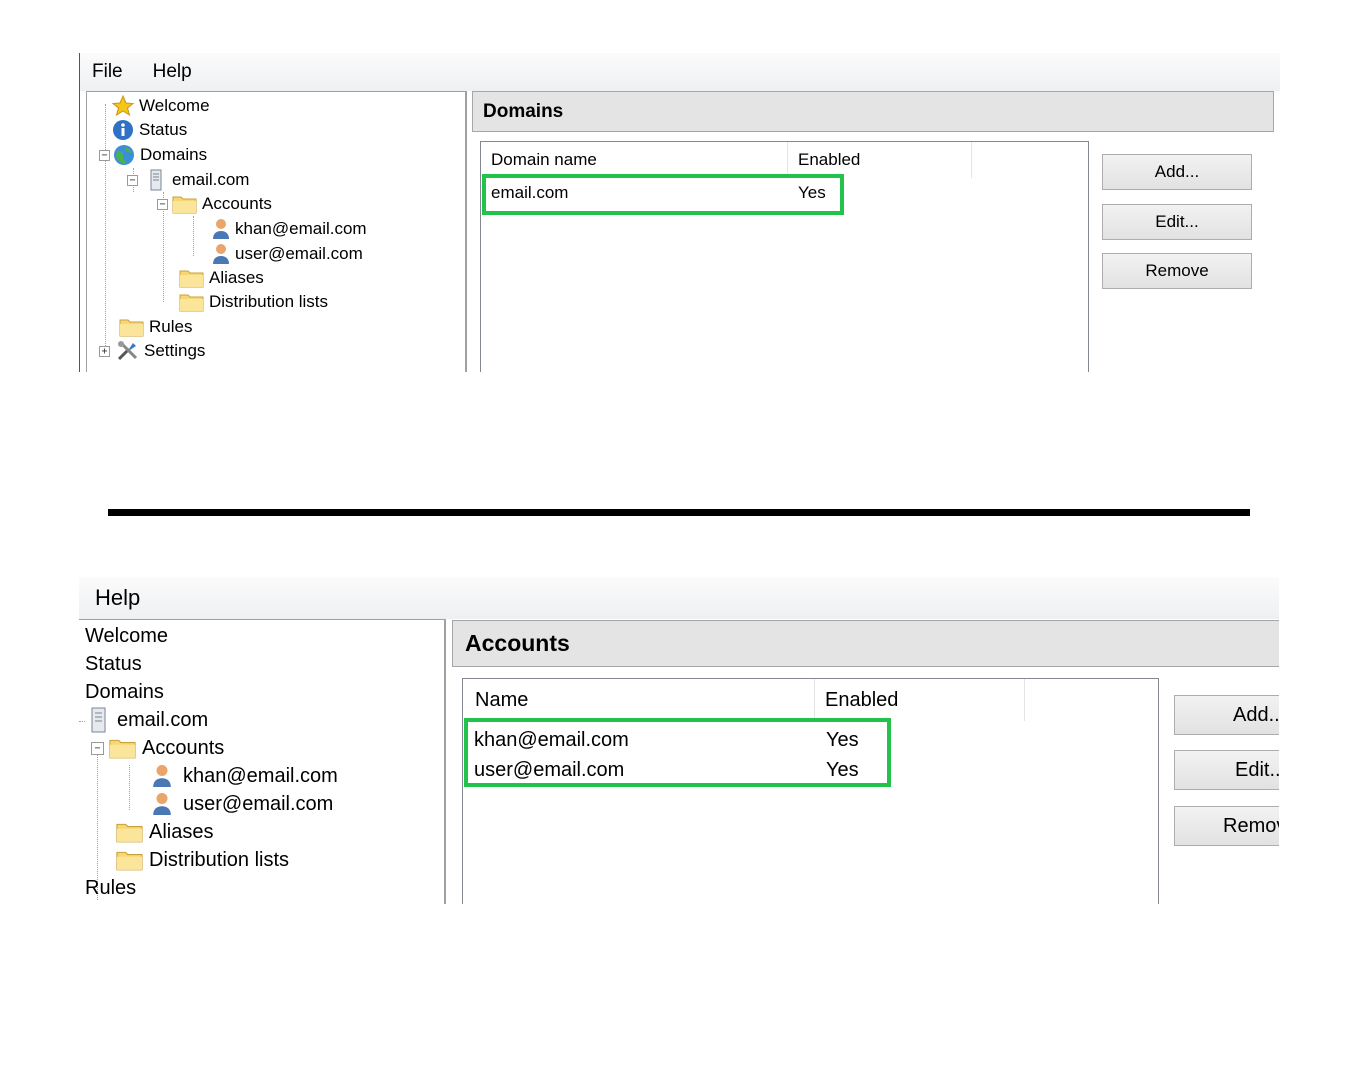 The width and height of the screenshot is (1358, 1086). What do you see at coordinates (107, 72) in the screenshot?
I see `menu-file: File` at bounding box center [107, 72].